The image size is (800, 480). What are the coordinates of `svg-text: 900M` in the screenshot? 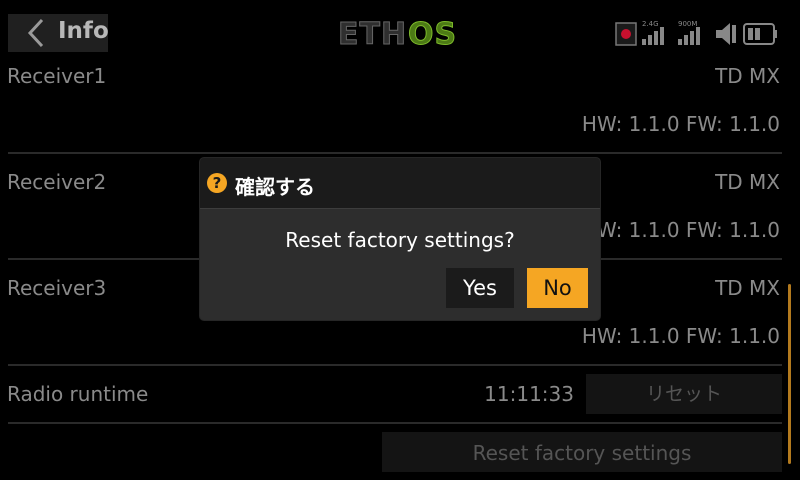 It's located at (687, 24).